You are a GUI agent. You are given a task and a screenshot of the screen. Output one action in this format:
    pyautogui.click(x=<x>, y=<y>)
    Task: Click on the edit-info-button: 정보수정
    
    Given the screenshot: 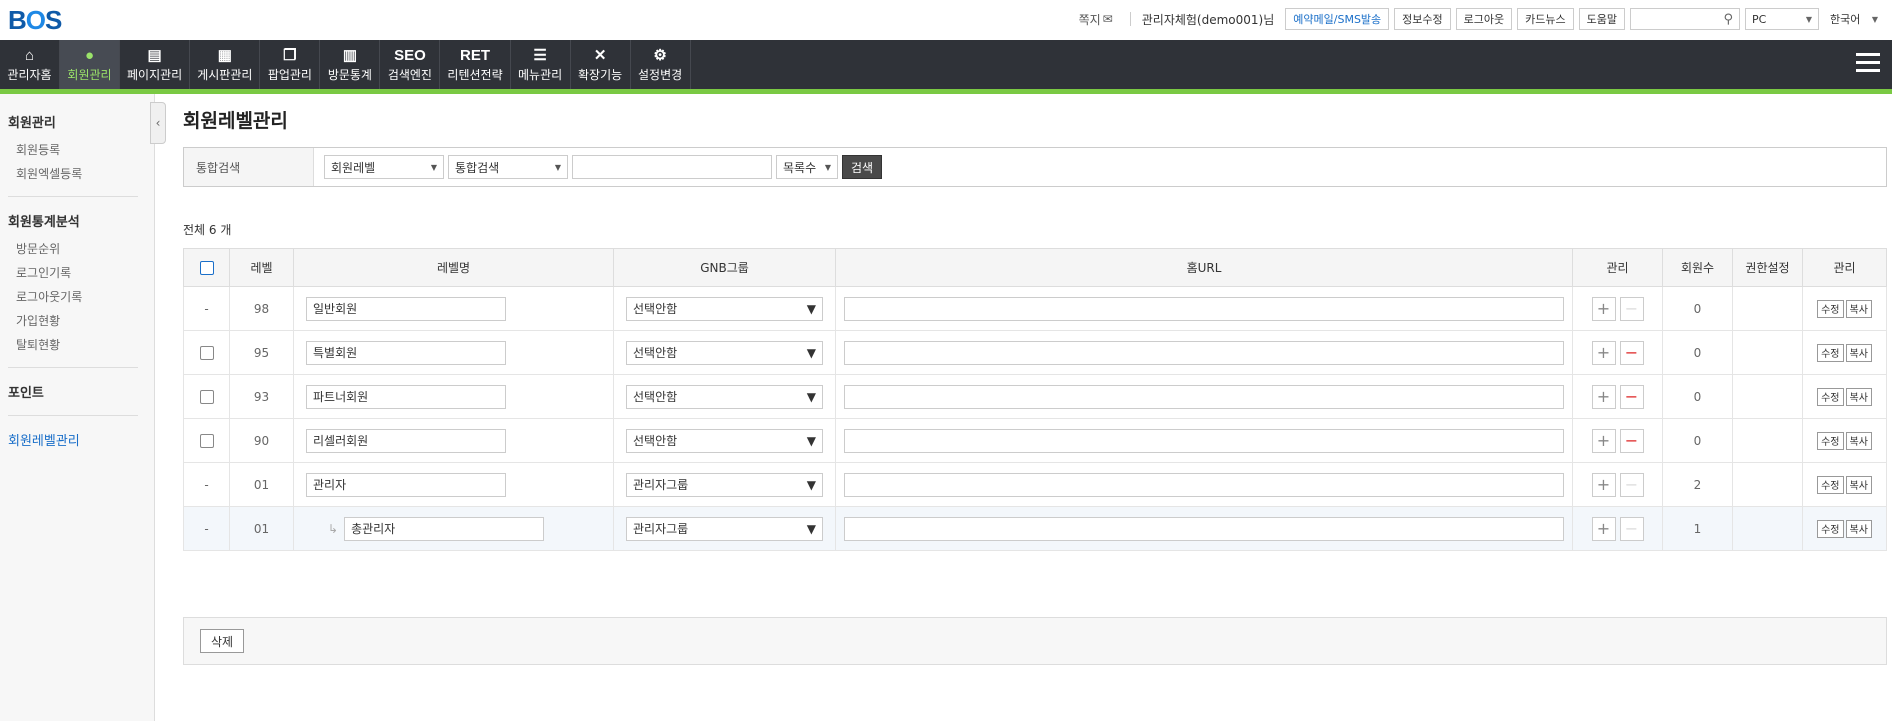 What is the action you would take?
    pyautogui.click(x=1422, y=19)
    